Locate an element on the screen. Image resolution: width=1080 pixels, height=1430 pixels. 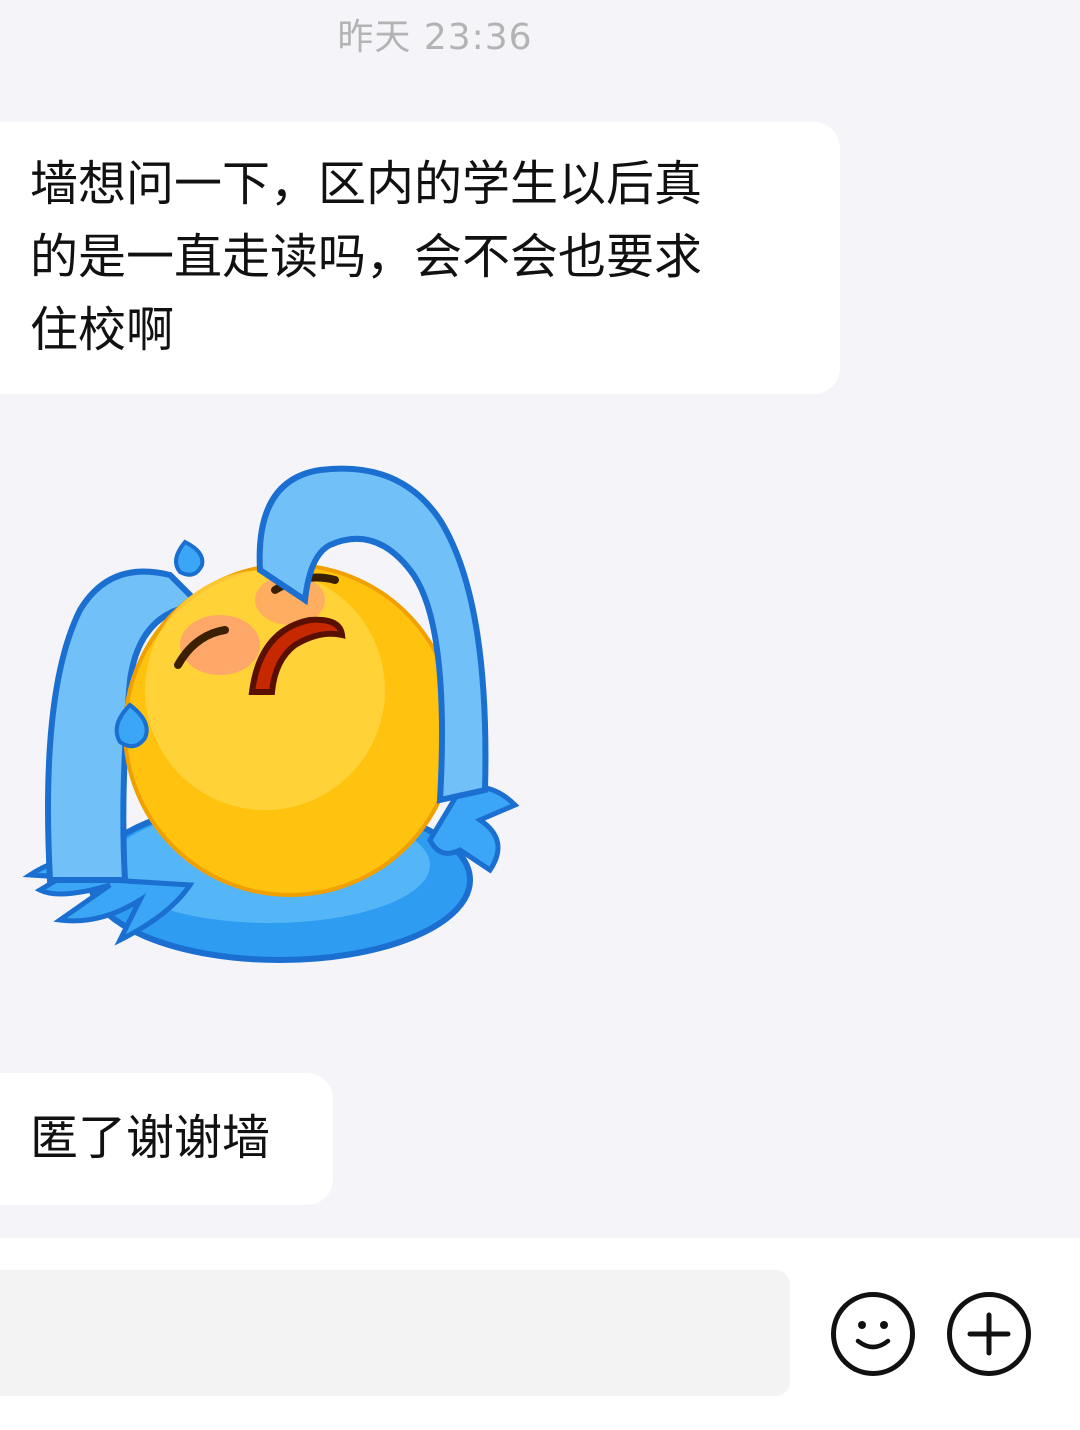
message-line: 墙想问一下，区内的学生以后真 is located at coordinates (366, 184).